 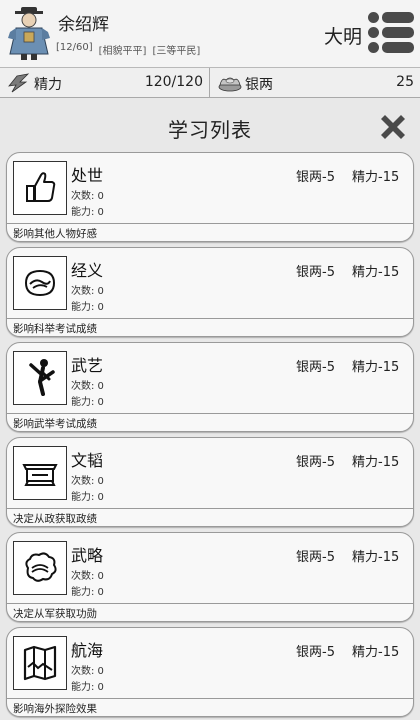 I want to click on study-title: 经义, so click(x=87, y=270).